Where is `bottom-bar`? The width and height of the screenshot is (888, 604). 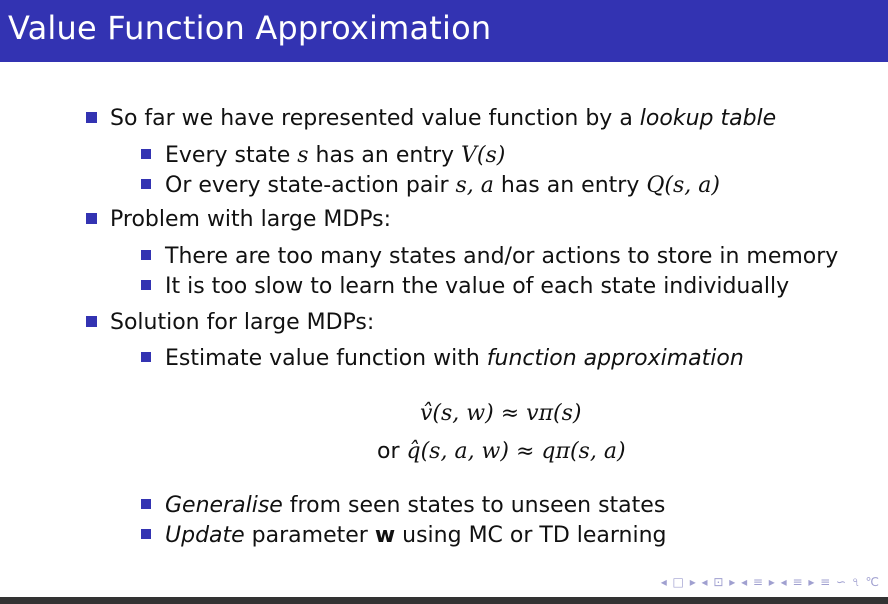 bottom-bar is located at coordinates (444, 600).